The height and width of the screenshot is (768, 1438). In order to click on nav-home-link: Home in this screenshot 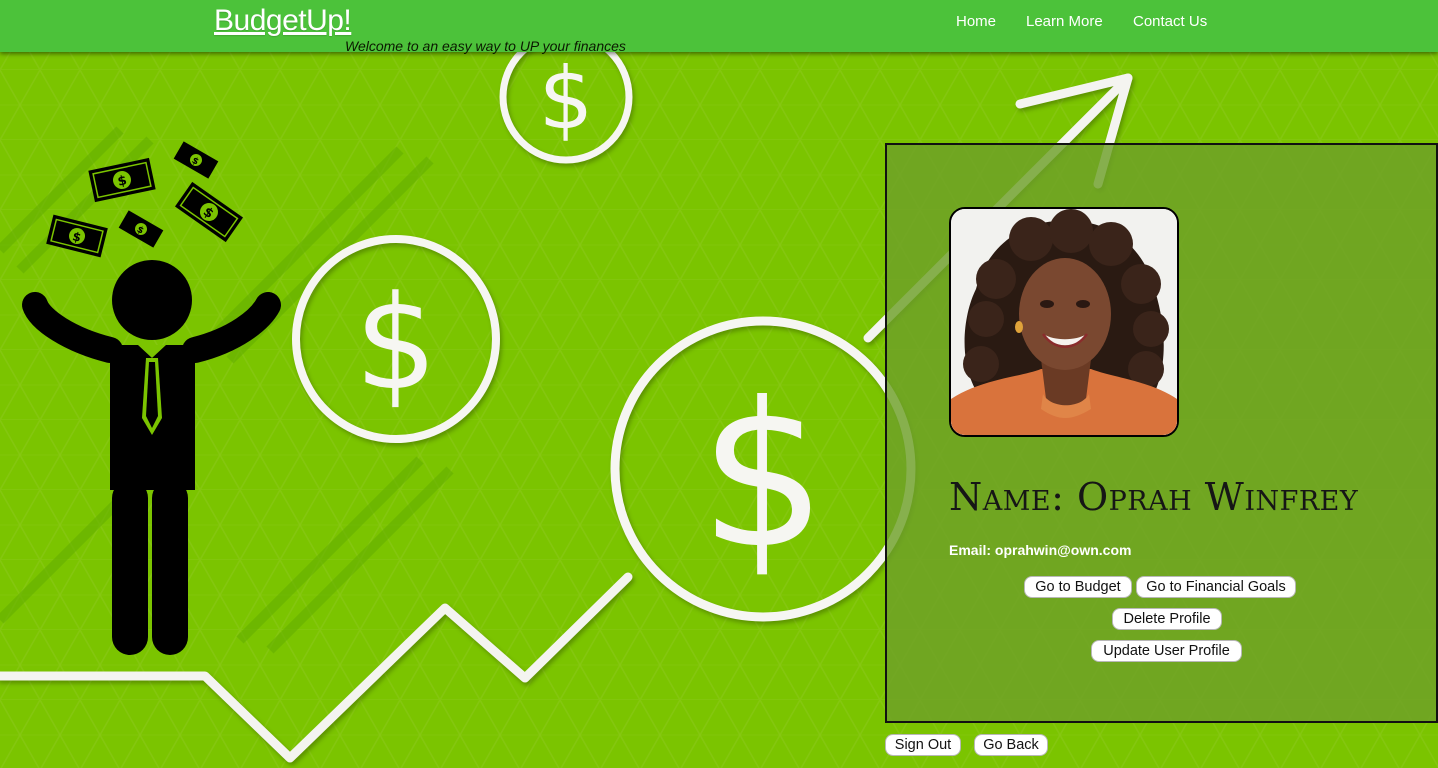, I will do `click(976, 21)`.